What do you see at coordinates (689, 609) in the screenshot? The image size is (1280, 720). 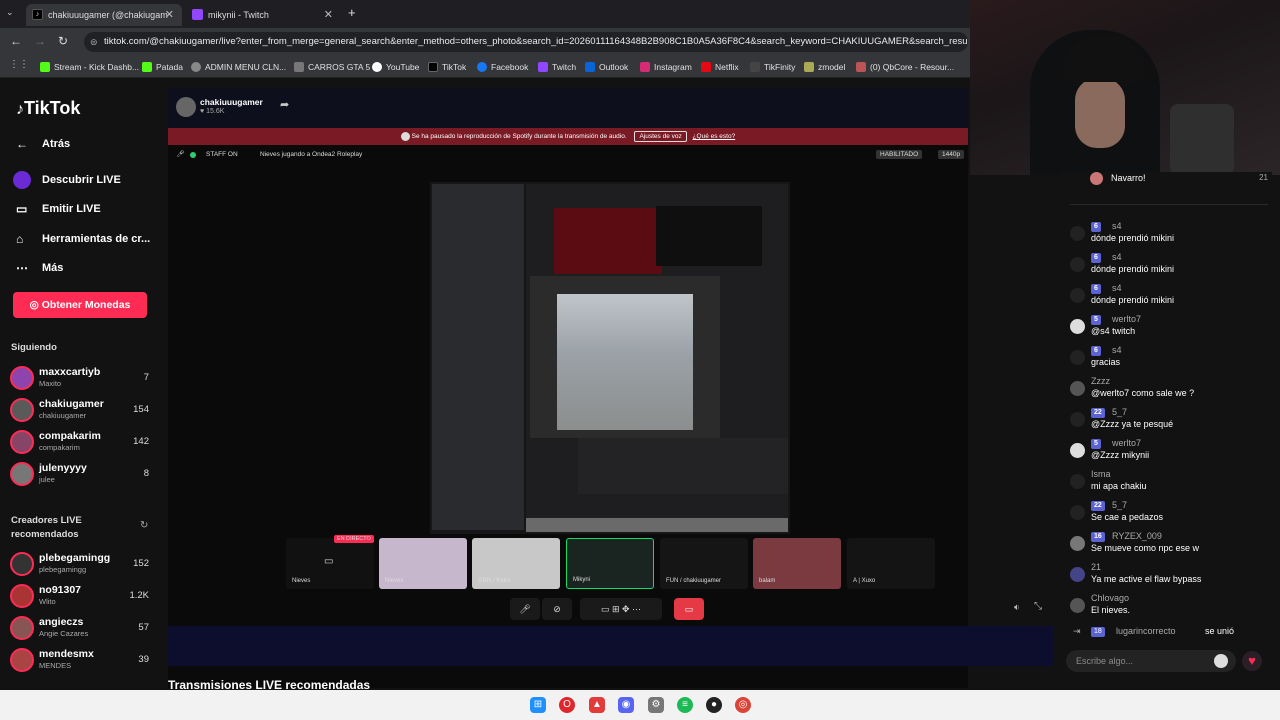 I see `leave-call-button: ▭` at bounding box center [689, 609].